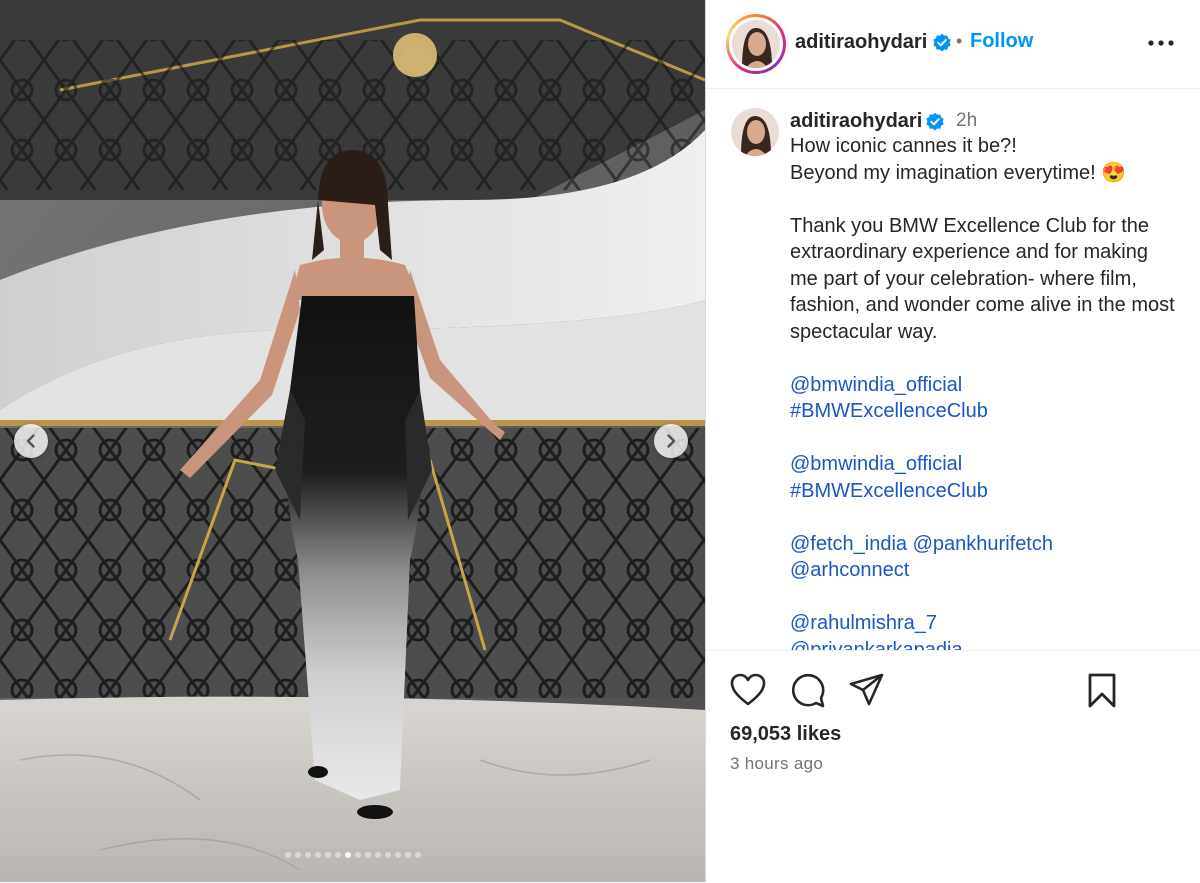 The height and width of the screenshot is (883, 1200). I want to click on mention-link: @rahulmishra_7, so click(863, 623).